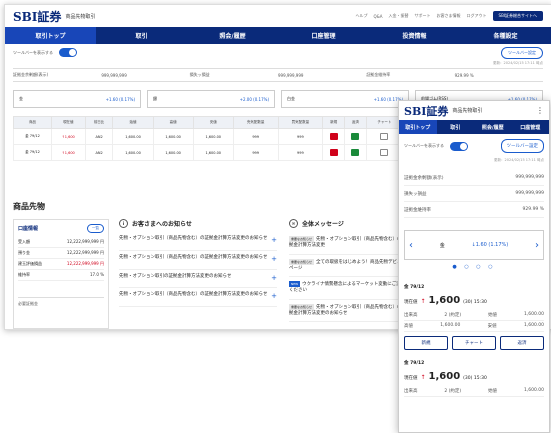  I want to click on detail-label: 高値, so click(408, 326).